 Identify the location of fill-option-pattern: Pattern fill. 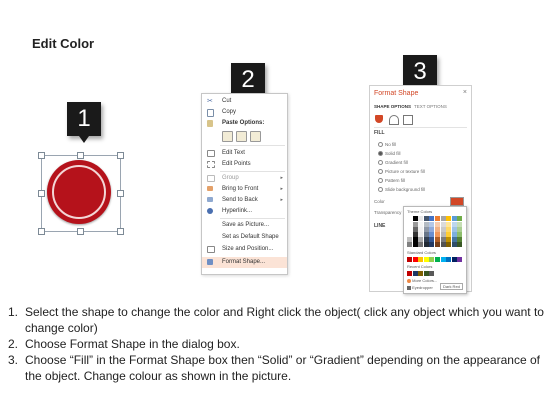
(391, 181).